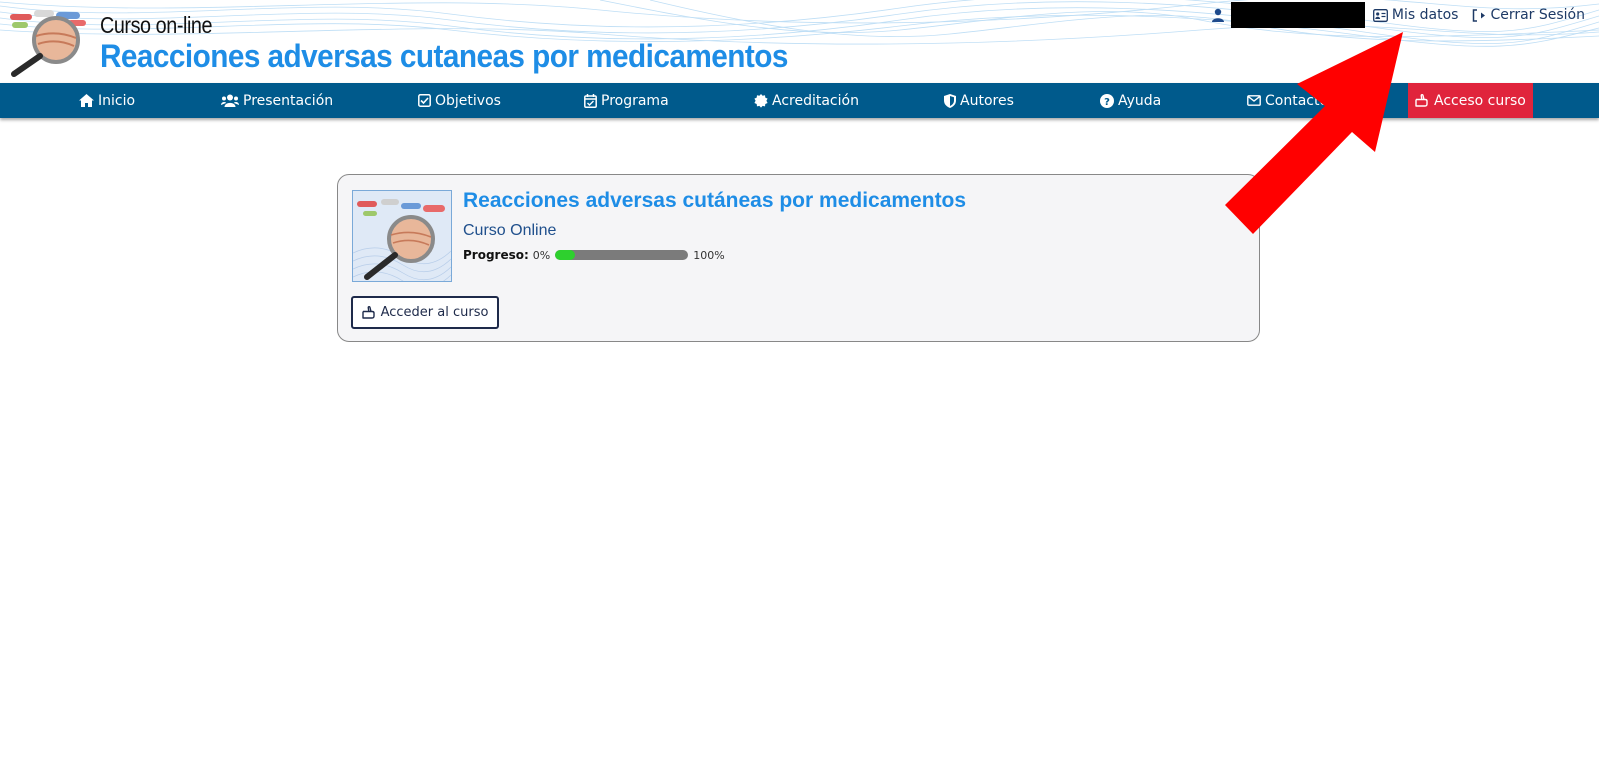 The width and height of the screenshot is (1599, 758). I want to click on my-data-link: Mis datos, so click(1415, 15).